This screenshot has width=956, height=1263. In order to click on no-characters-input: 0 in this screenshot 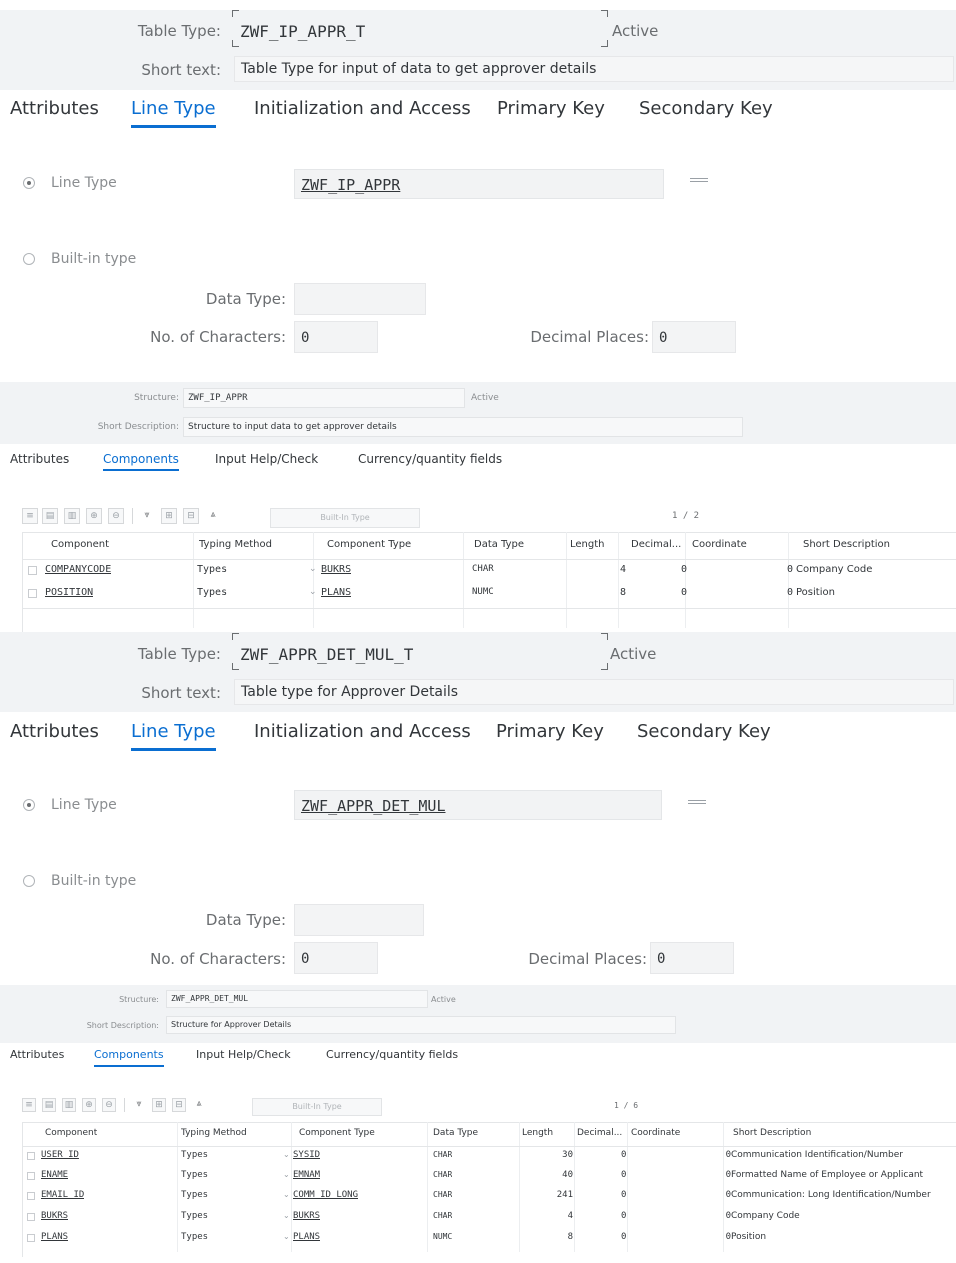, I will do `click(336, 958)`.